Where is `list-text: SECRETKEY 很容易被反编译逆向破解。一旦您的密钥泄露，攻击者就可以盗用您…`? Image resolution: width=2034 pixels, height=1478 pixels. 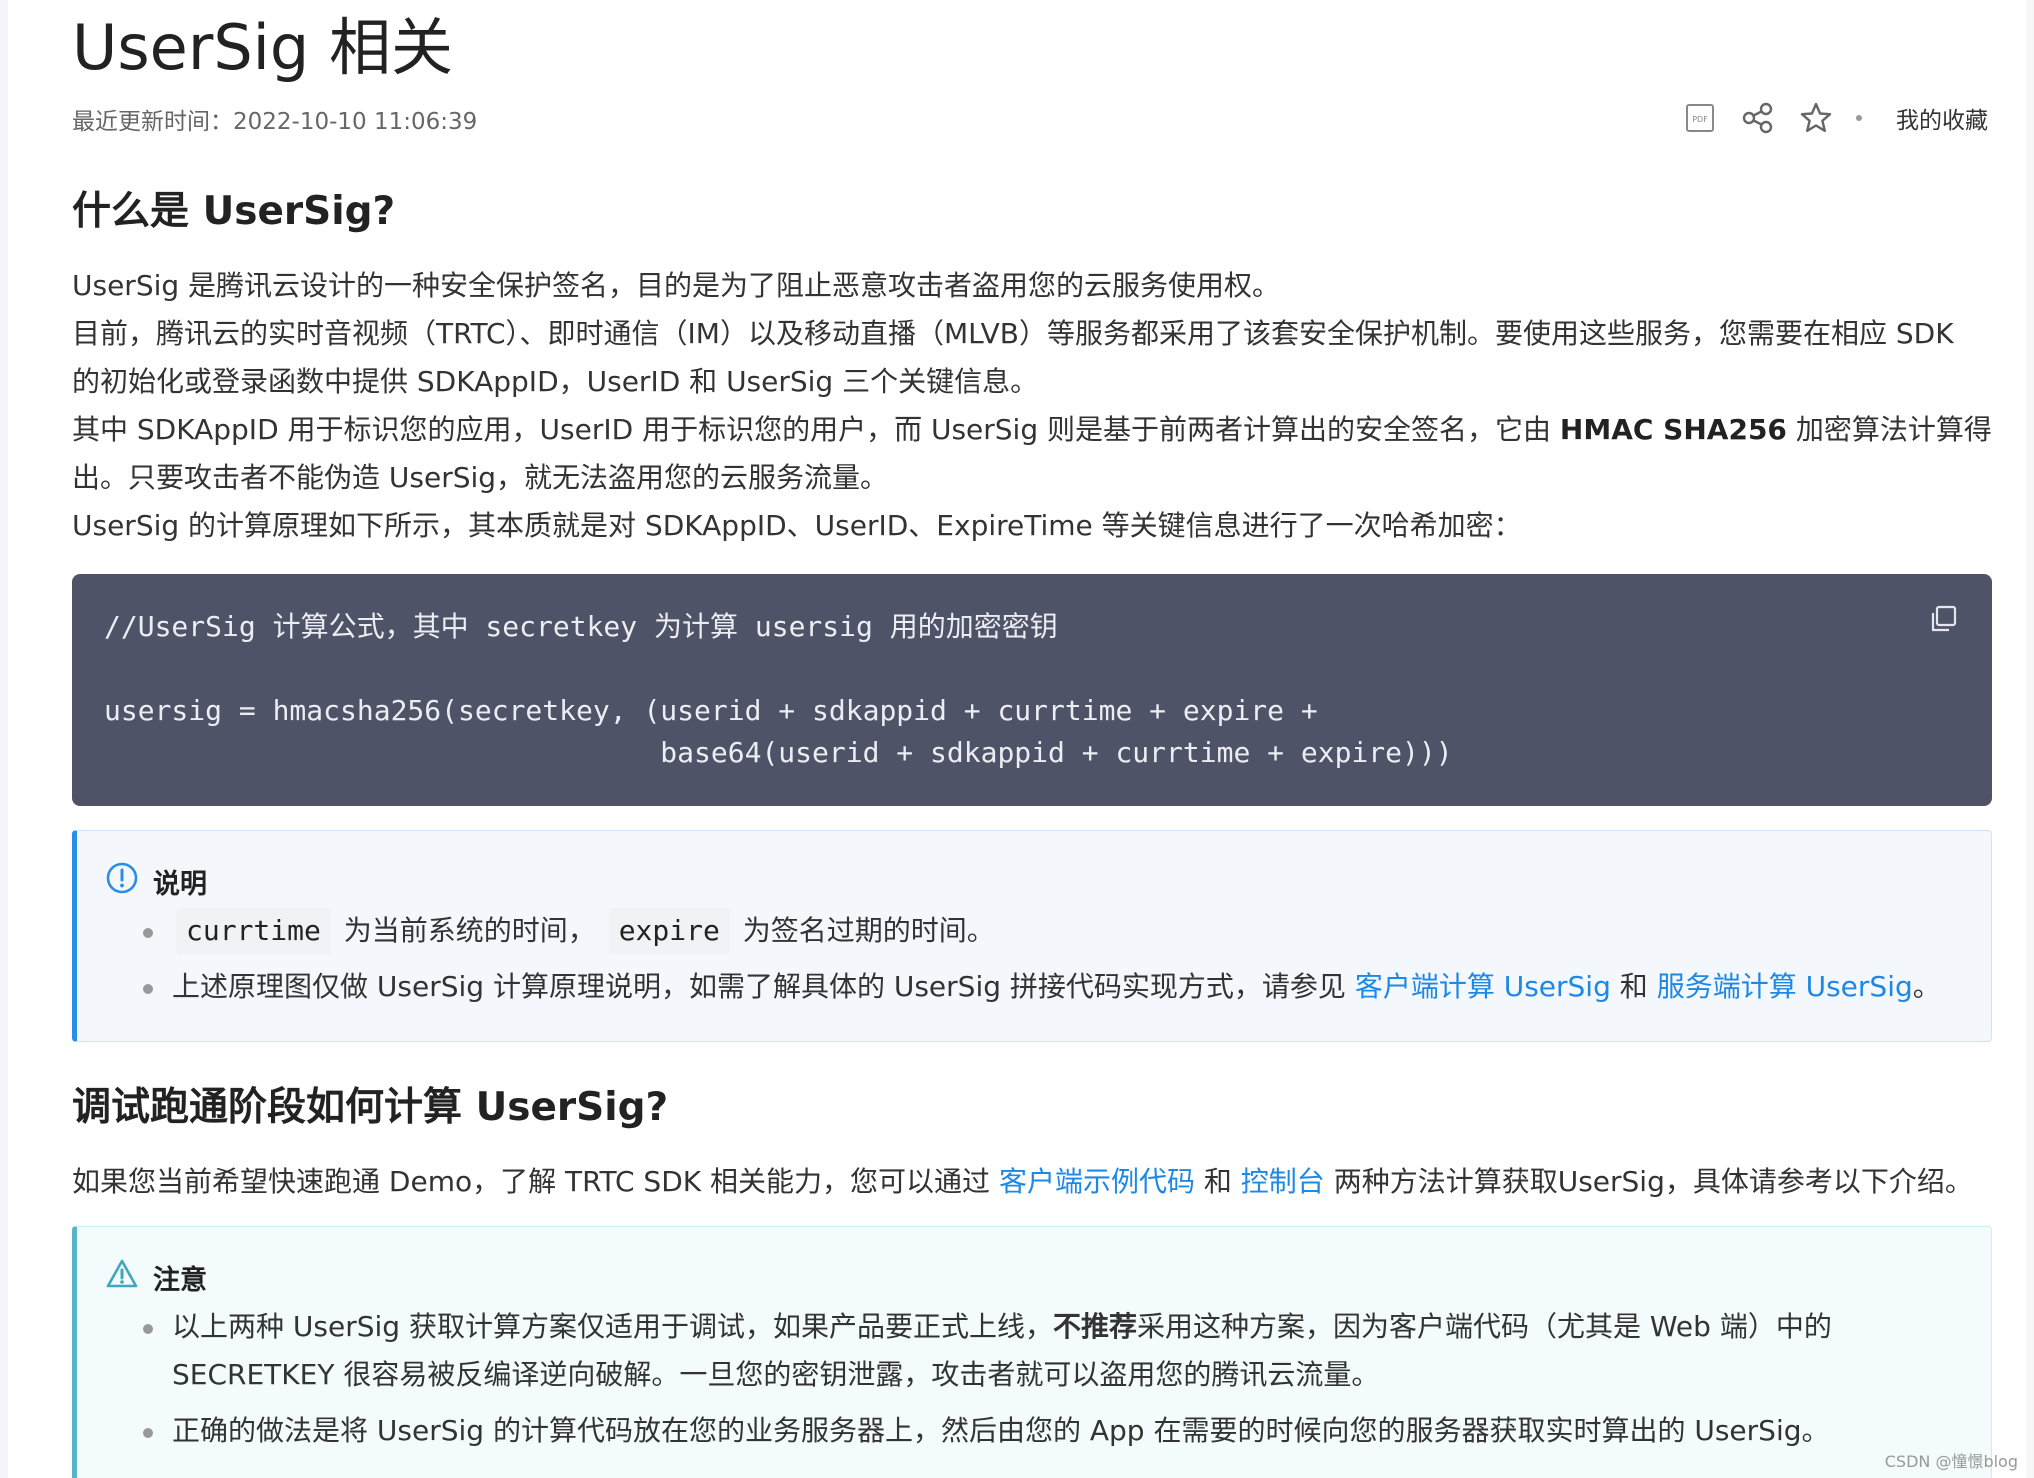
list-text: SECRETKEY 很容易被反编译逆向破解。一旦您的密钥泄露，攻击者就可以盗用您… is located at coordinates (776, 1374).